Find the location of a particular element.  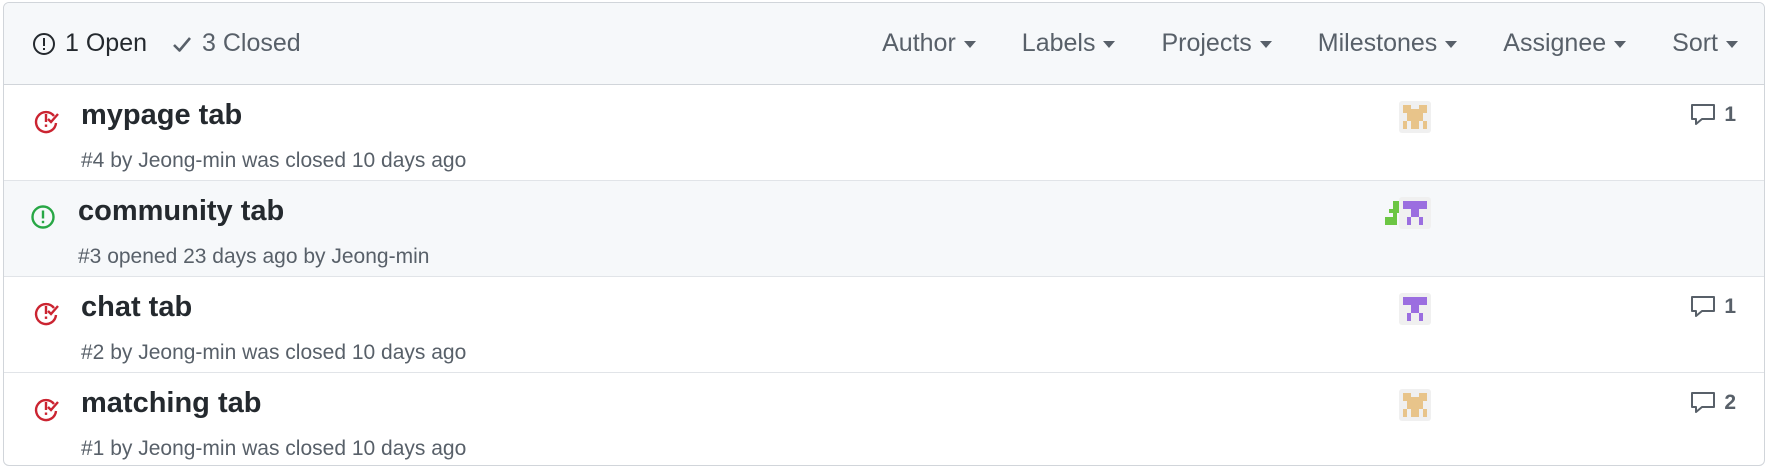

assignee-filter-label: Assignee is located at coordinates (1555, 42).